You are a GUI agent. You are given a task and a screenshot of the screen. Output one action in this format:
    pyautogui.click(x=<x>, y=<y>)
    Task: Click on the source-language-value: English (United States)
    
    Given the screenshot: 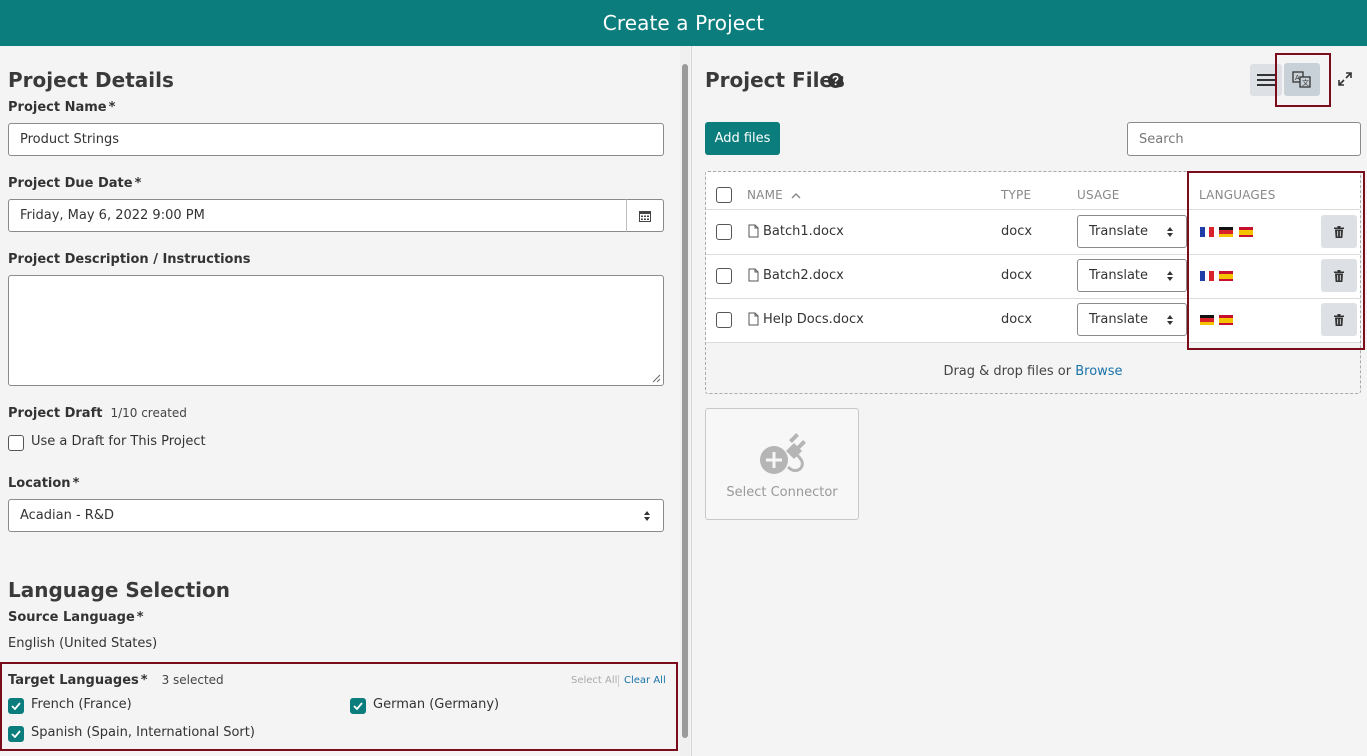 What is the action you would take?
    pyautogui.click(x=83, y=643)
    